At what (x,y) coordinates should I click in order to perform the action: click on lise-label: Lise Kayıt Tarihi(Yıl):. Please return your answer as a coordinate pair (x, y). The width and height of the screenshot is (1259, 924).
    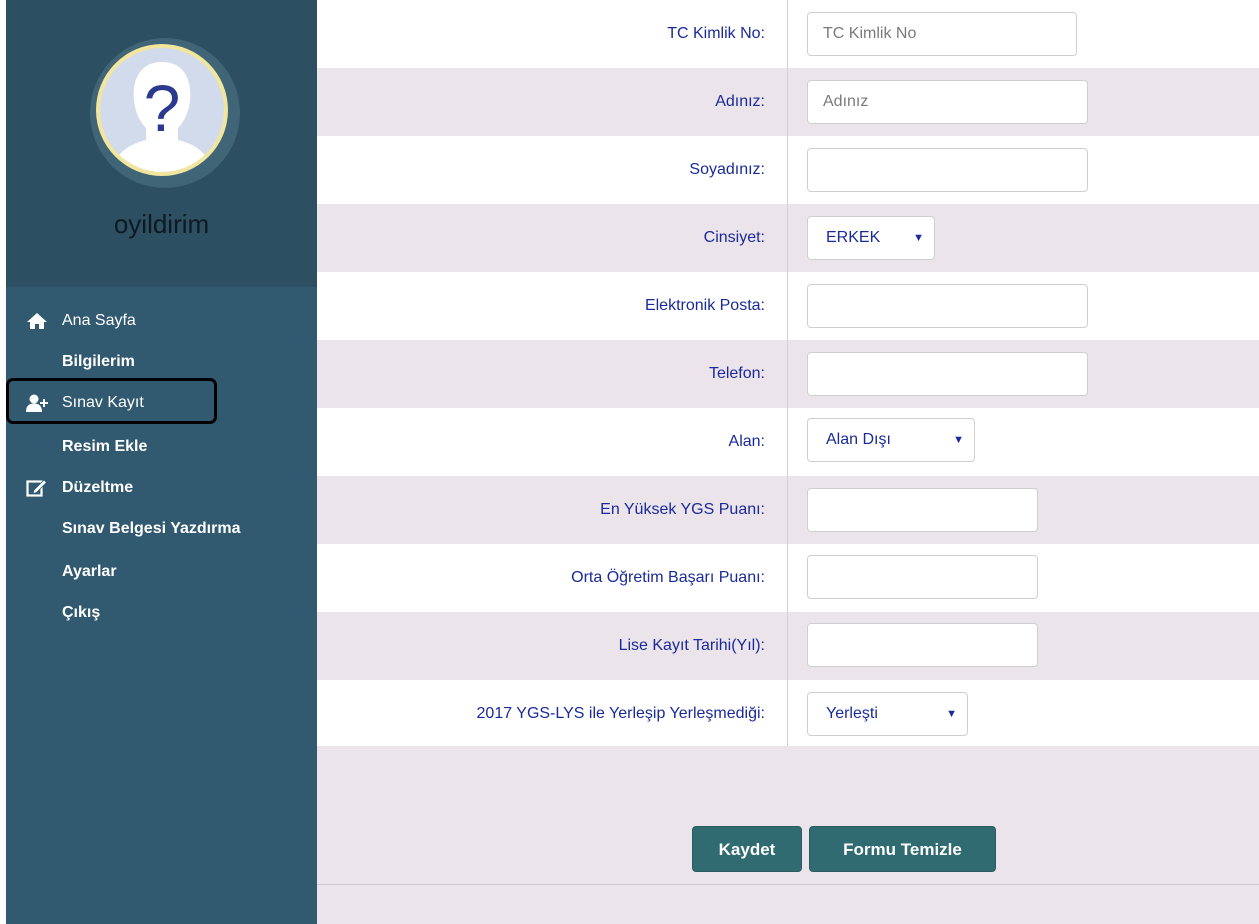
    Looking at the image, I should click on (691, 645).